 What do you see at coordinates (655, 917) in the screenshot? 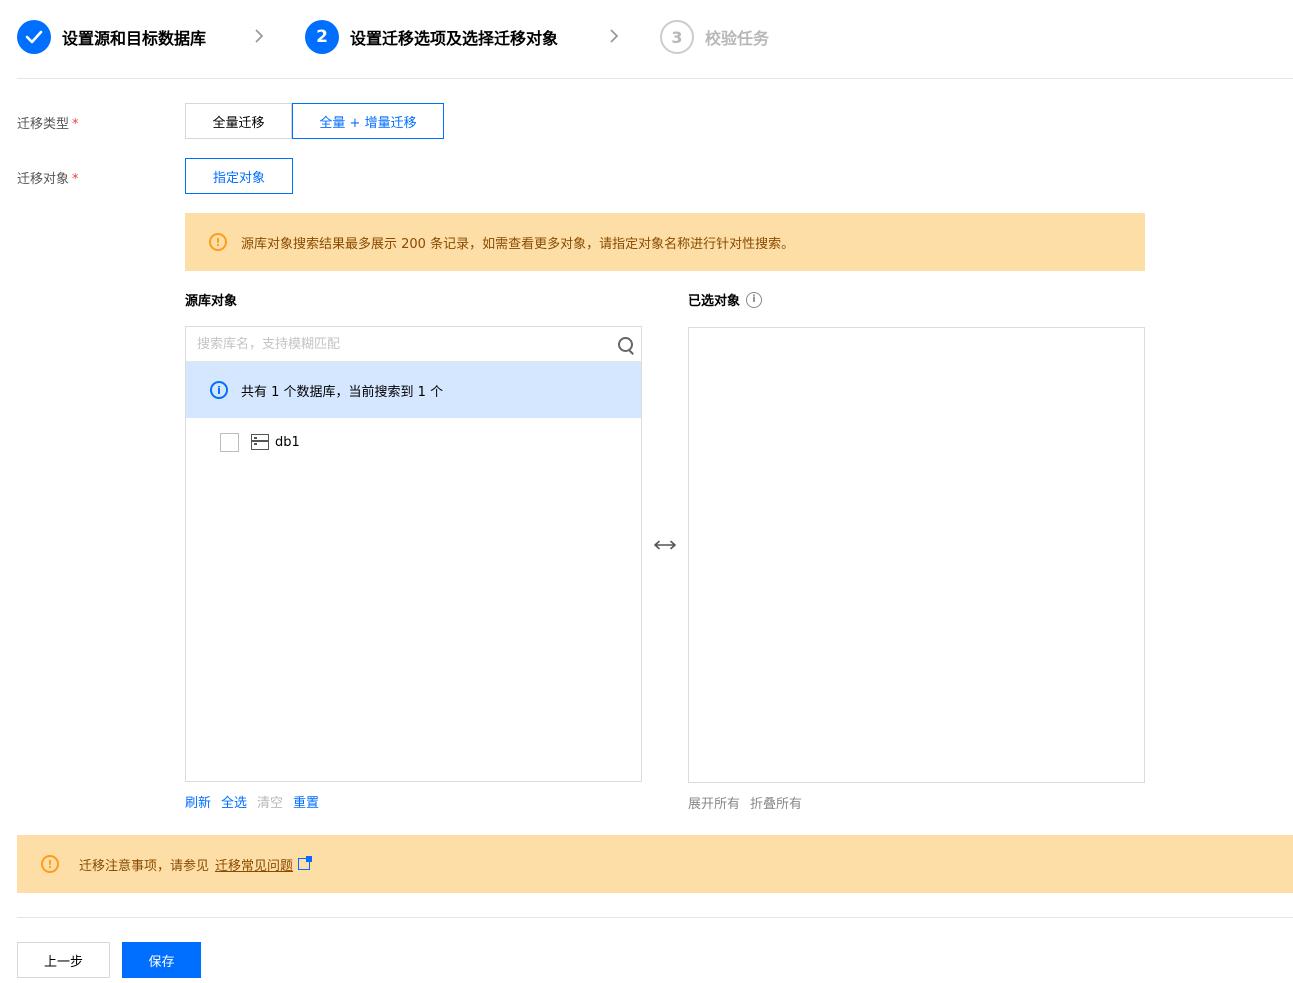
I see `footer-divider` at bounding box center [655, 917].